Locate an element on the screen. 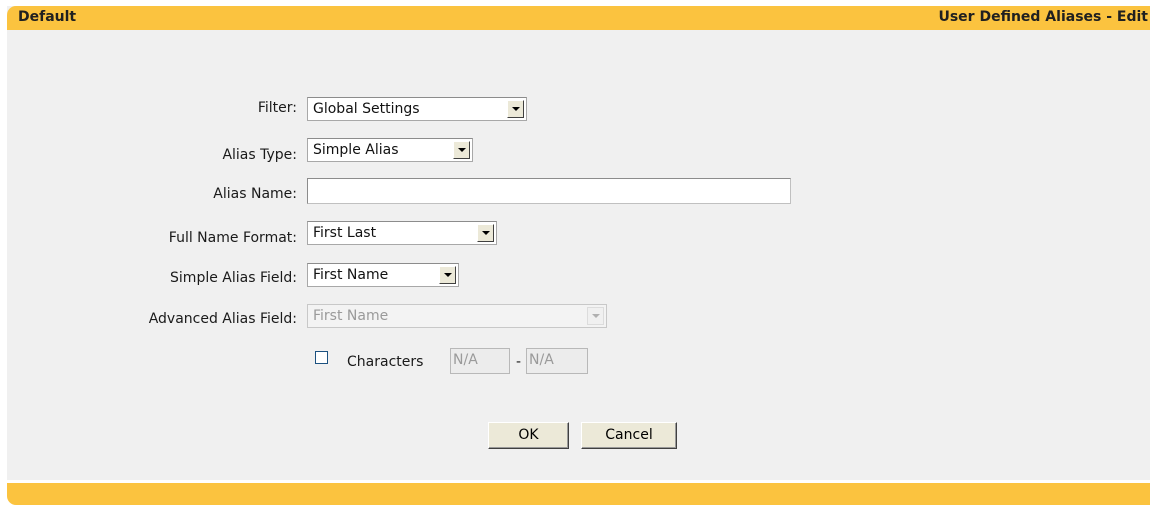  full-name-format-label: Full Name Format: is located at coordinates (232, 238).